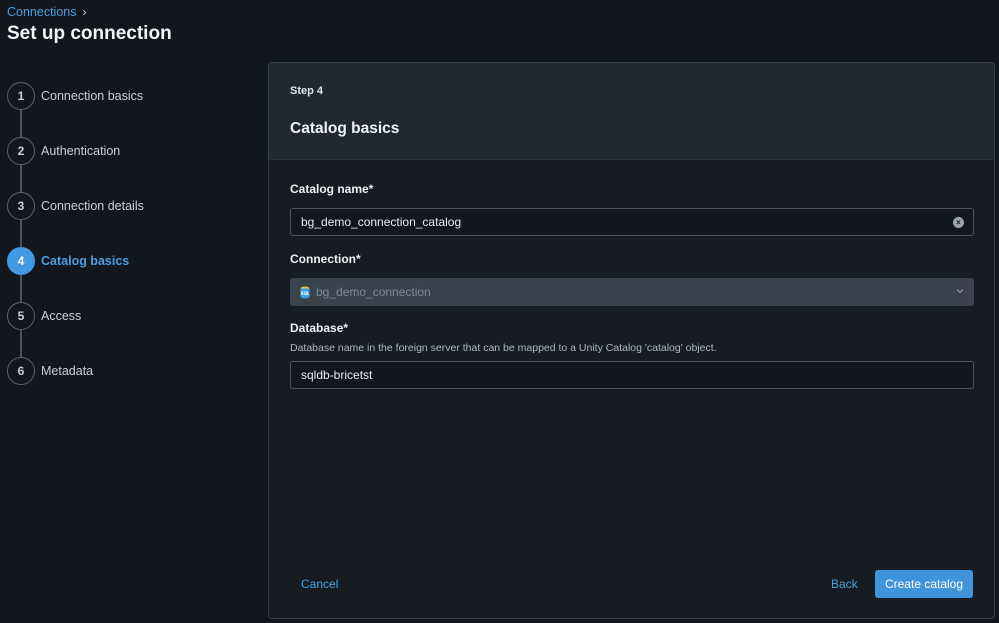 Image resolution: width=999 pixels, height=623 pixels. I want to click on step-number: 4, so click(21, 261).